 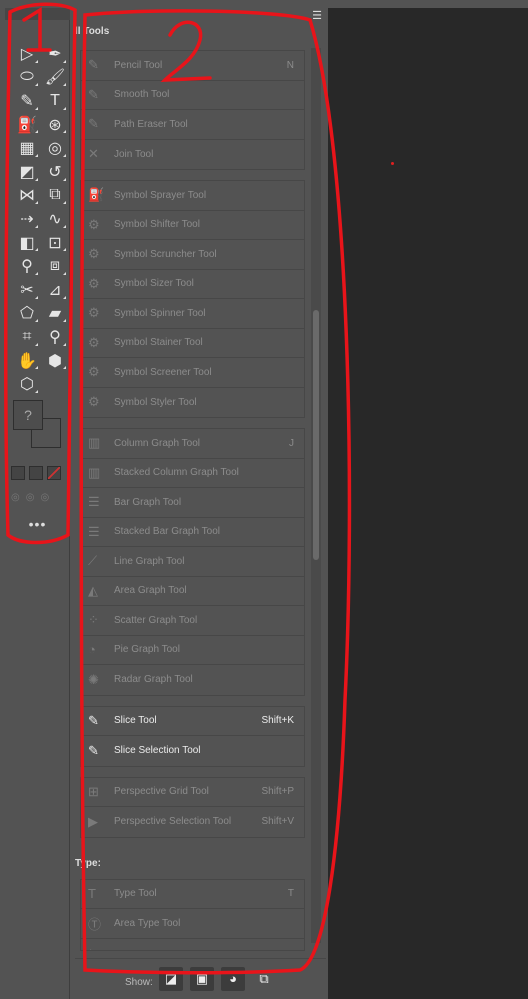 I want to click on tool-label: Perspective Selection Tool, so click(x=173, y=822).